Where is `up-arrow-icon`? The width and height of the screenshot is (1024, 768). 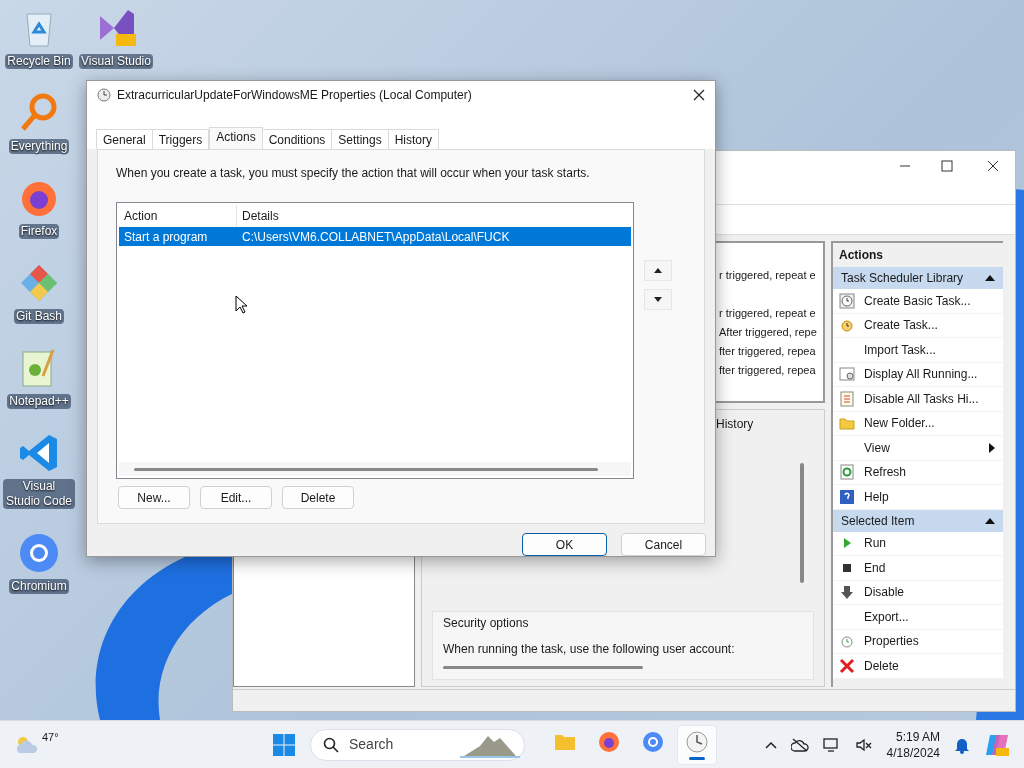
up-arrow-icon is located at coordinates (658, 270).